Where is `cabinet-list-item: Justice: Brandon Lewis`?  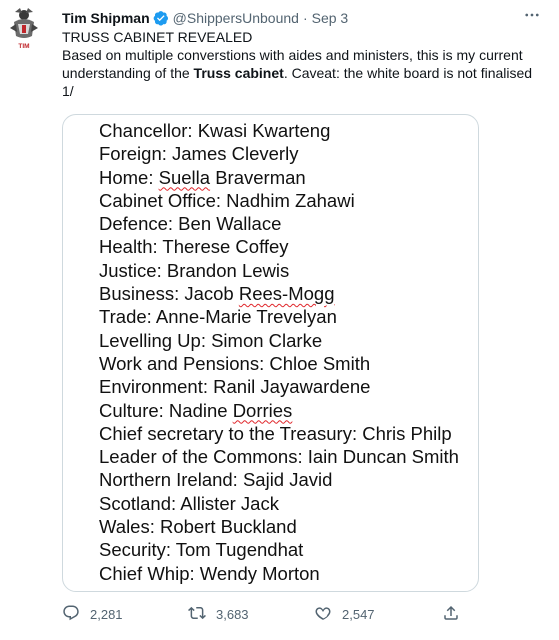 cabinet-list-item: Justice: Brandon Lewis is located at coordinates (194, 270).